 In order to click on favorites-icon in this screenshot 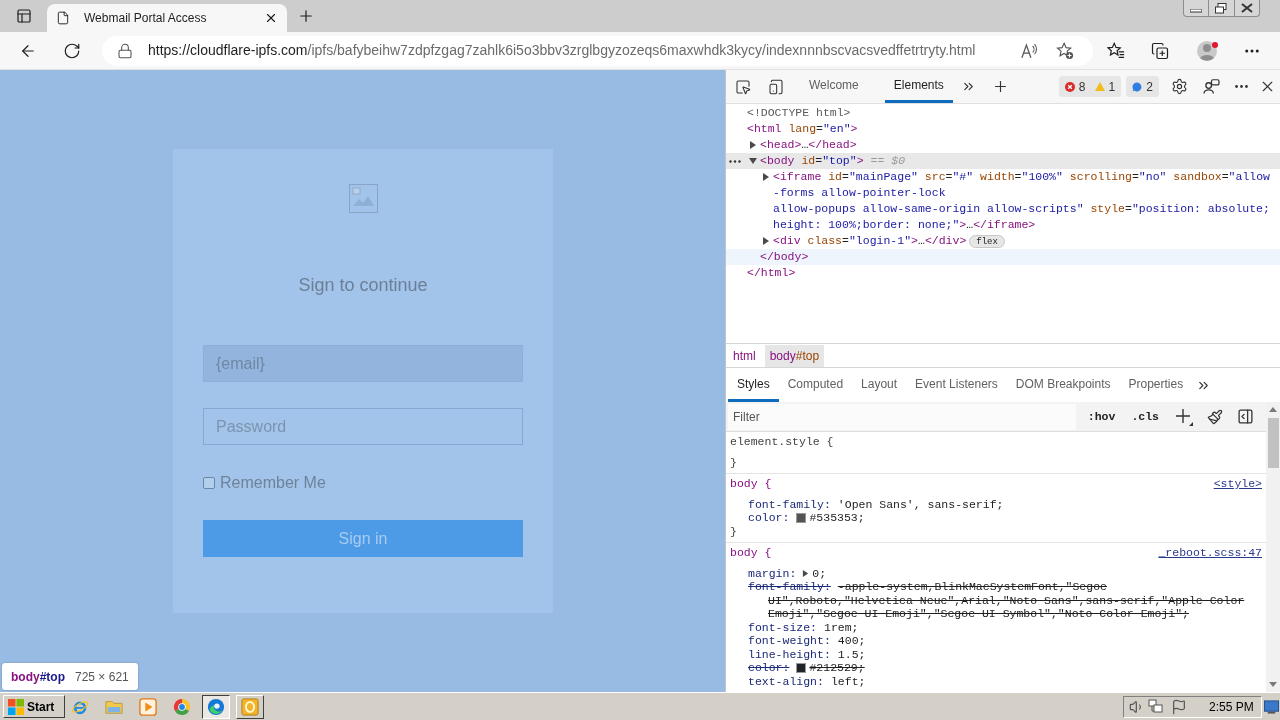, I will do `click(1116, 50)`.